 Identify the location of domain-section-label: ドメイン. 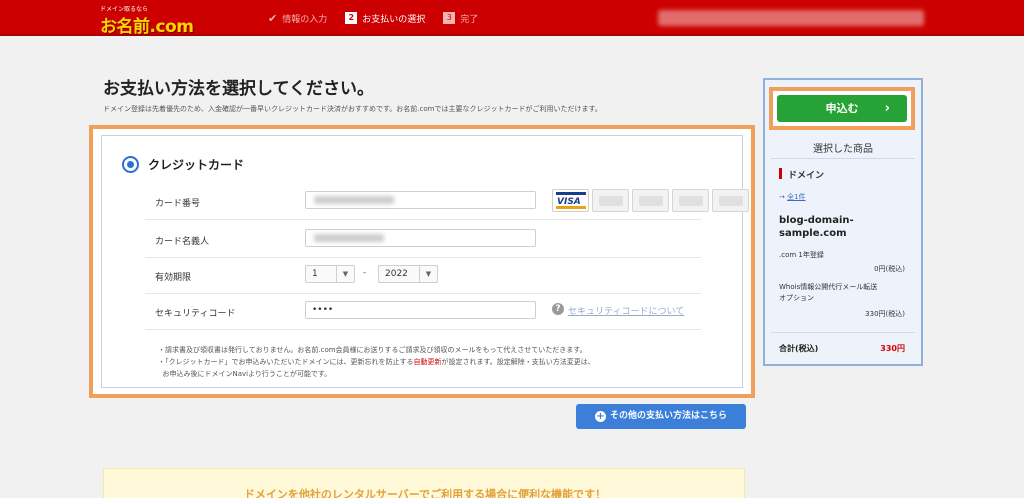
(801, 174).